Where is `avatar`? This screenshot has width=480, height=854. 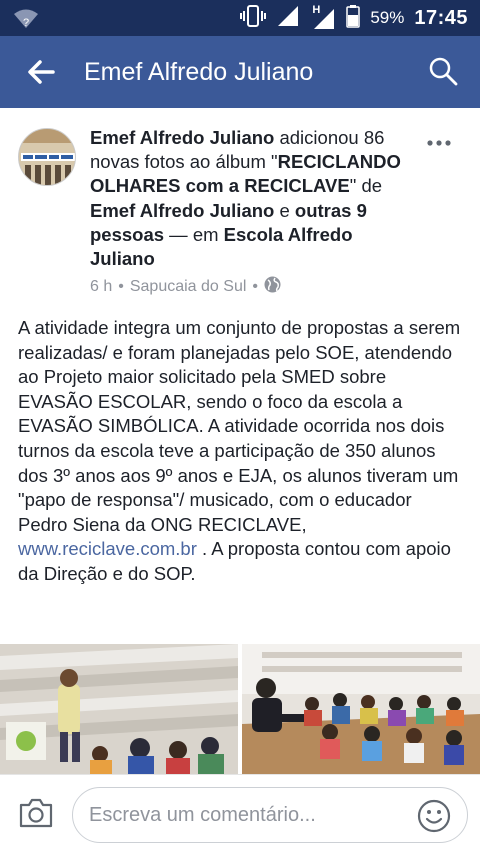
avatar is located at coordinates (47, 157).